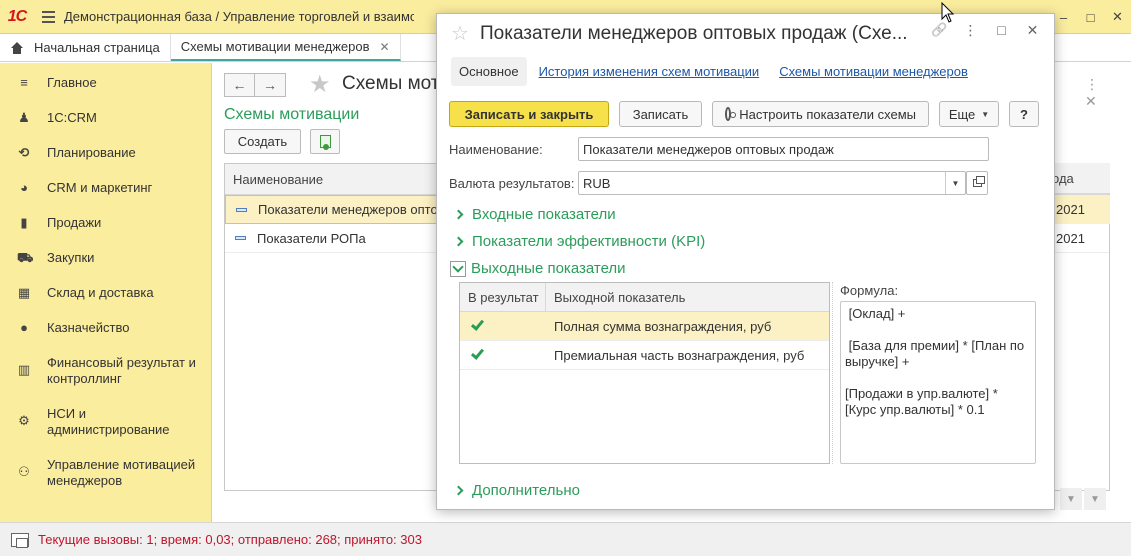 The width and height of the screenshot is (1131, 556). What do you see at coordinates (291, 115) in the screenshot?
I see `section-link: Схемы мотивации` at bounding box center [291, 115].